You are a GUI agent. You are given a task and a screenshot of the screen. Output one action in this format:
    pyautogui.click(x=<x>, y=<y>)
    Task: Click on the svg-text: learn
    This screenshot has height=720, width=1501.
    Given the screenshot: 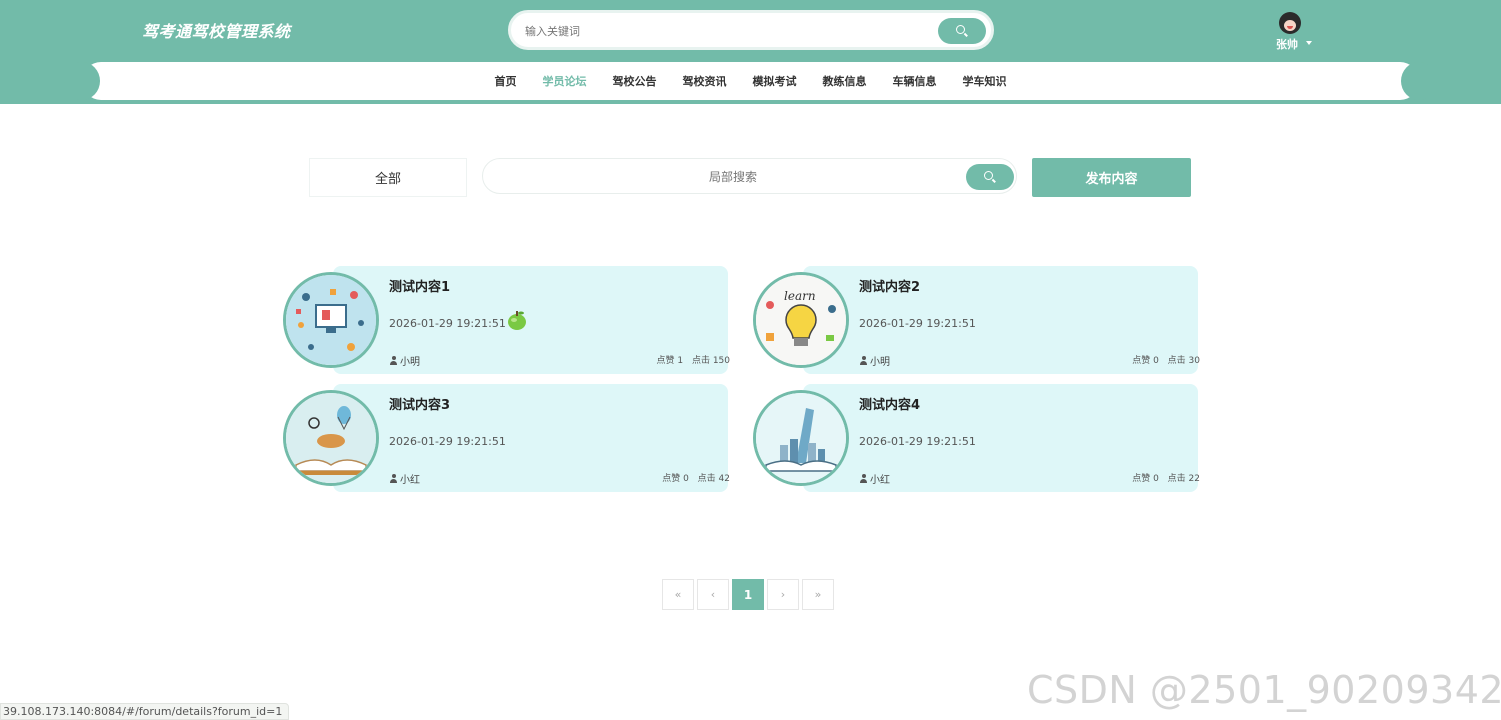 What is the action you would take?
    pyautogui.click(x=800, y=296)
    